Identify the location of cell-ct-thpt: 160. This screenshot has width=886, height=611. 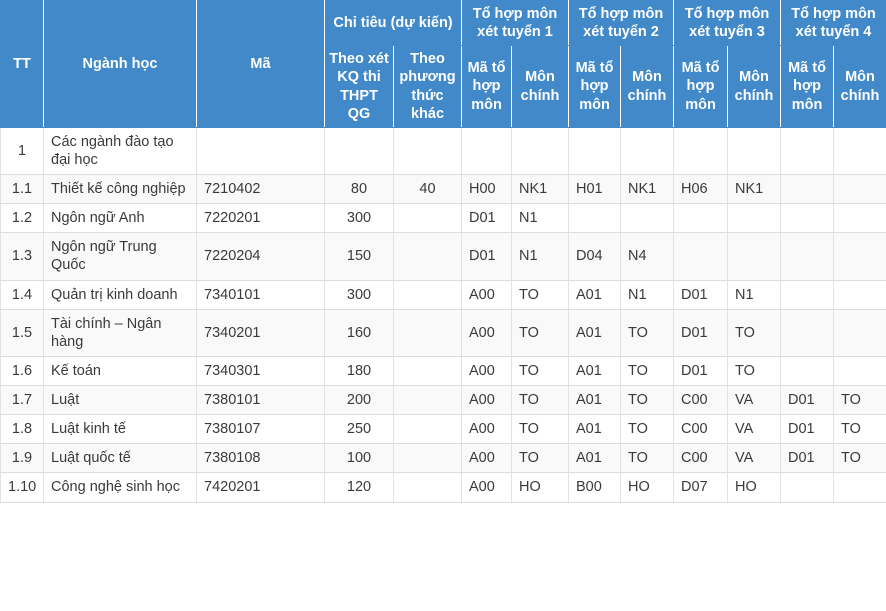
(359, 332).